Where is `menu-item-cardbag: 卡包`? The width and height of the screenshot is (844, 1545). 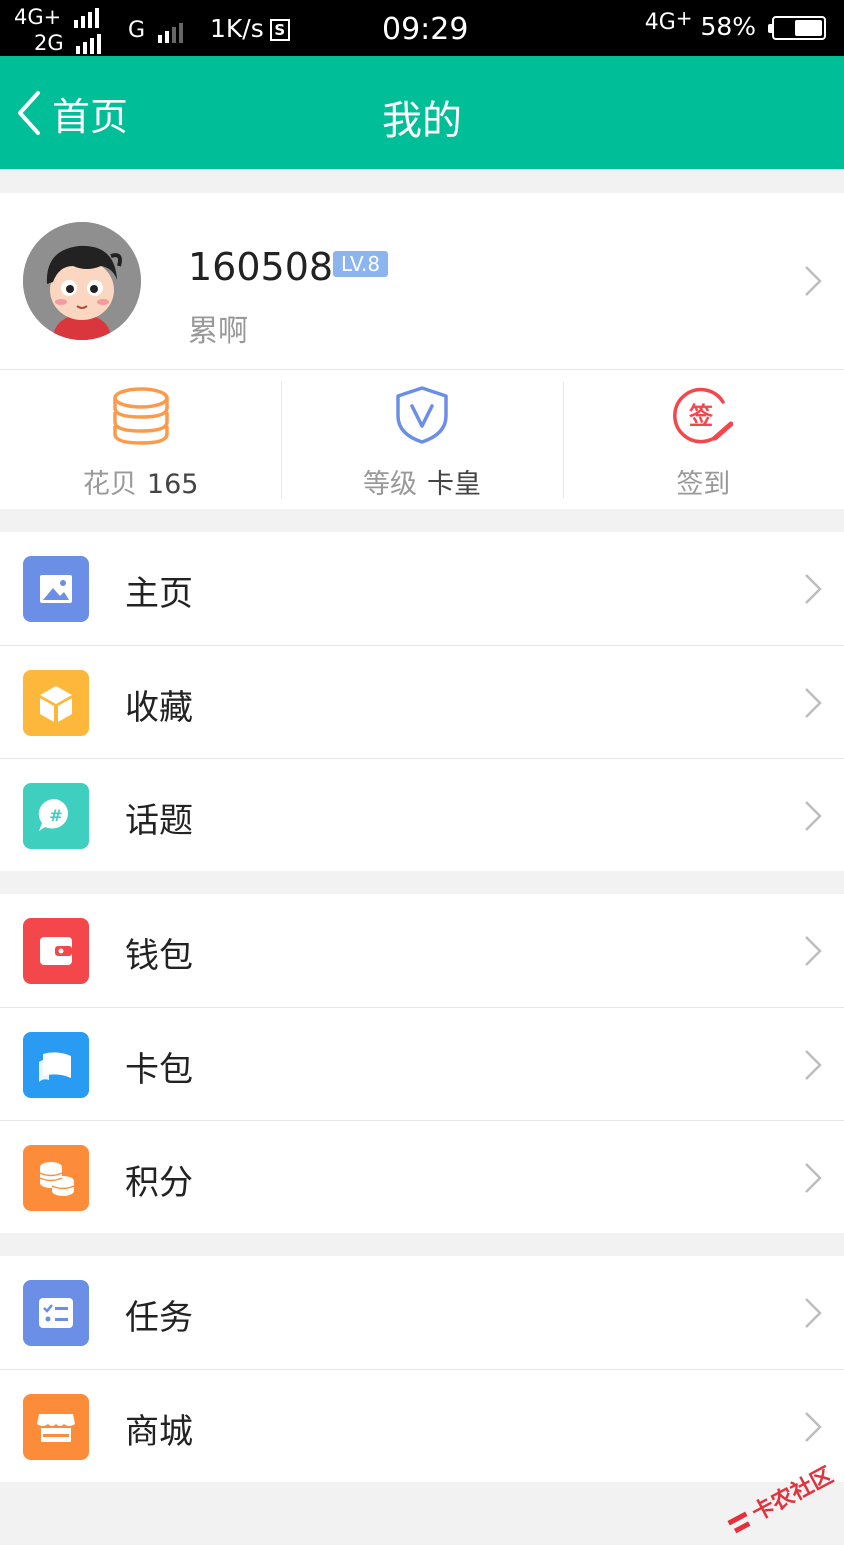 menu-item-cardbag: 卡包 is located at coordinates (422, 1063).